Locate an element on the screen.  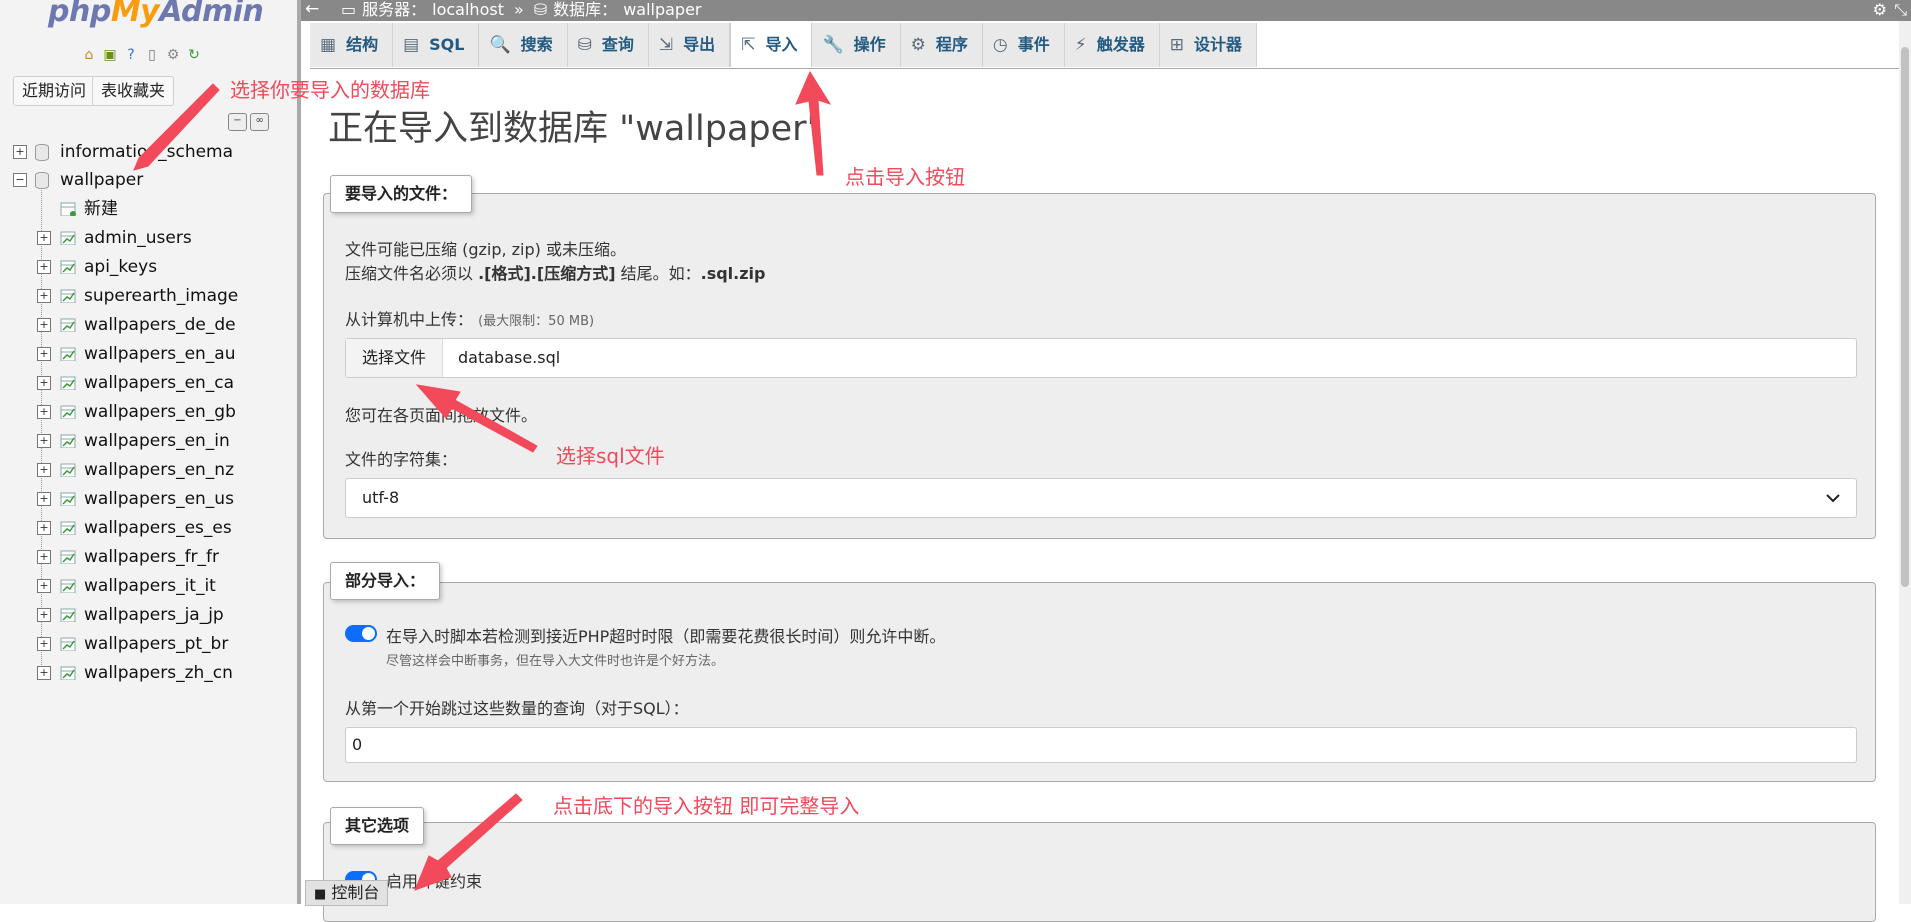
tree-table-item: + wallpapers_it_it is located at coordinates (148, 586).